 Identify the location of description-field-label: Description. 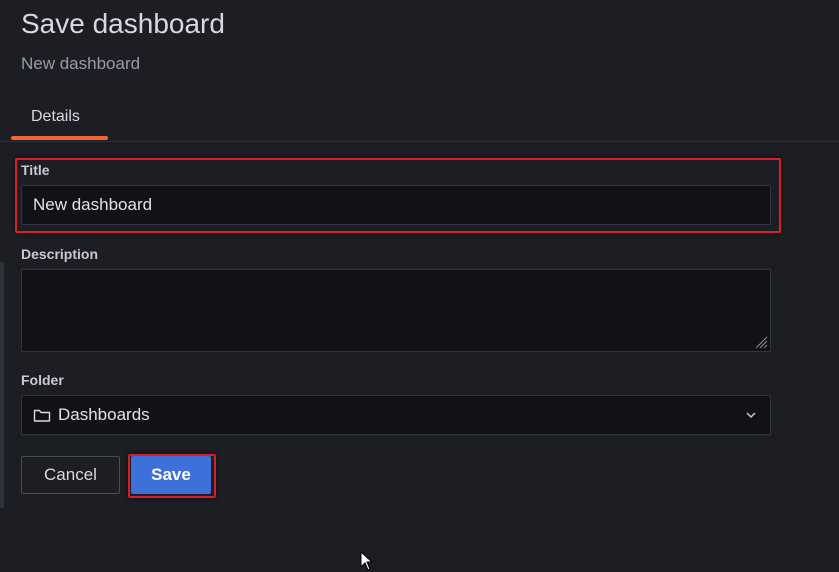
(60, 254).